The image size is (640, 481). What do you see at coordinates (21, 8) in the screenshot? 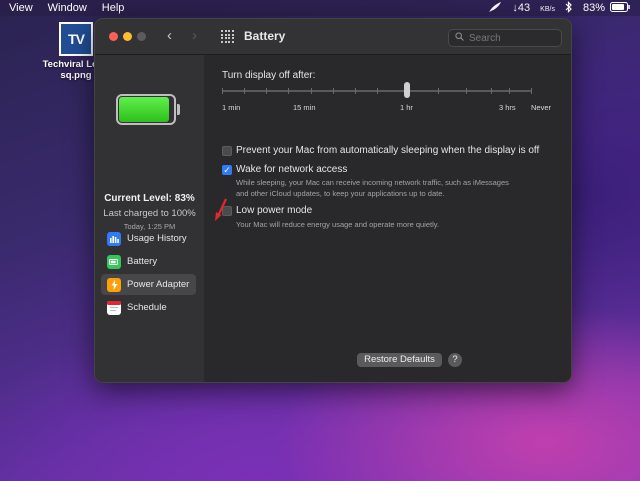
I see `menu-view: View` at bounding box center [21, 8].